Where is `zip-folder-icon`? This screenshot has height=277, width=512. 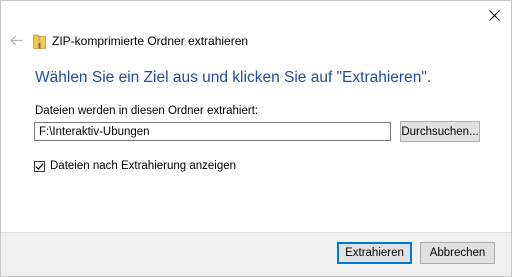 zip-folder-icon is located at coordinates (39, 41).